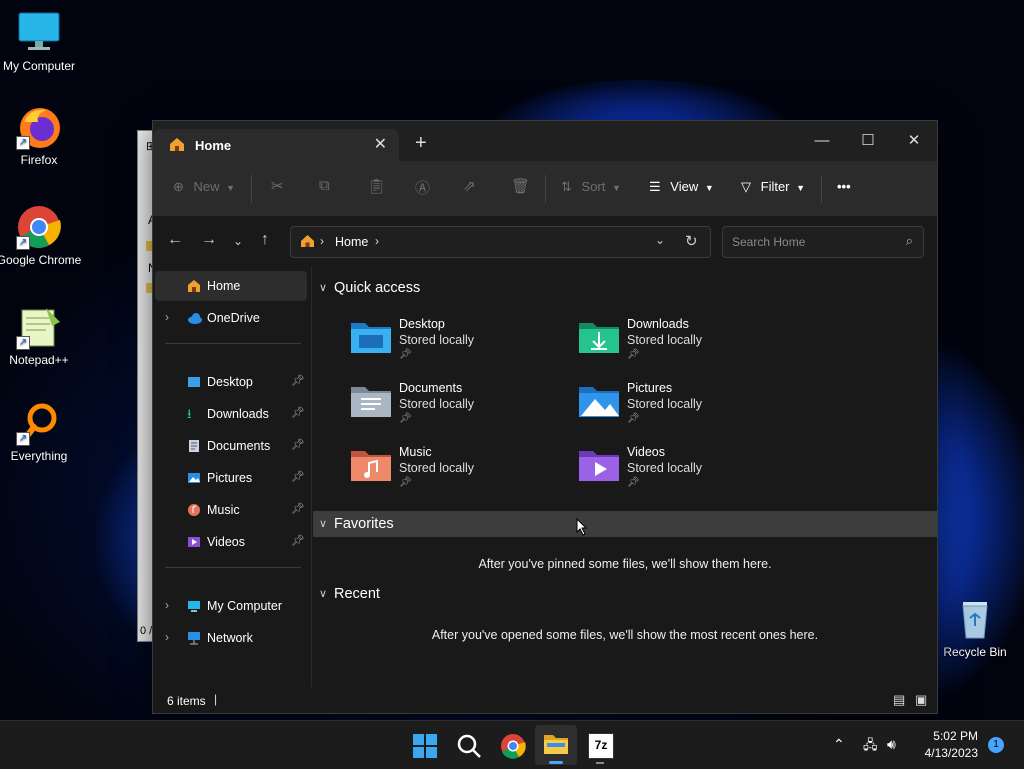 This screenshot has height=769, width=1024. What do you see at coordinates (425, 746) in the screenshot?
I see `start-button` at bounding box center [425, 746].